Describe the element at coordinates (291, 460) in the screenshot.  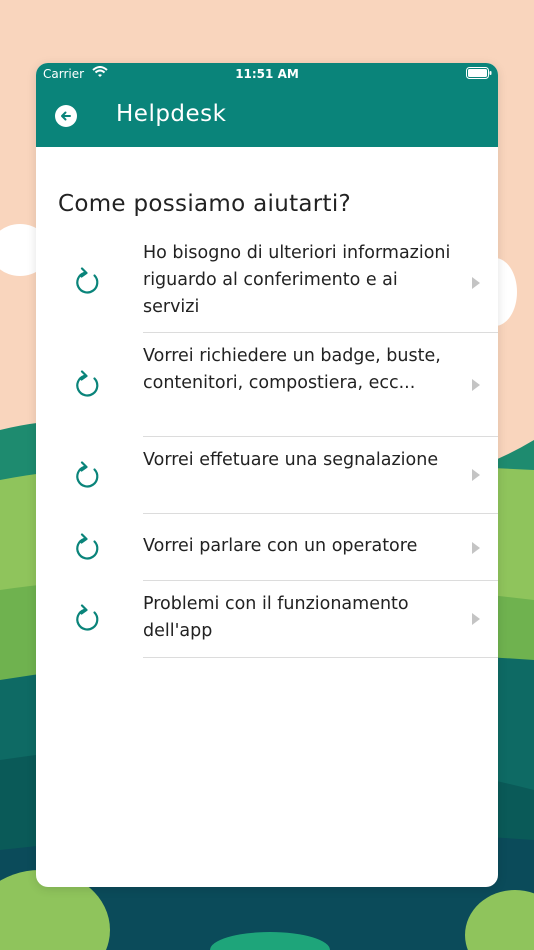
I see `list-item-label: Vorrei effetuare una segnalazione` at that location.